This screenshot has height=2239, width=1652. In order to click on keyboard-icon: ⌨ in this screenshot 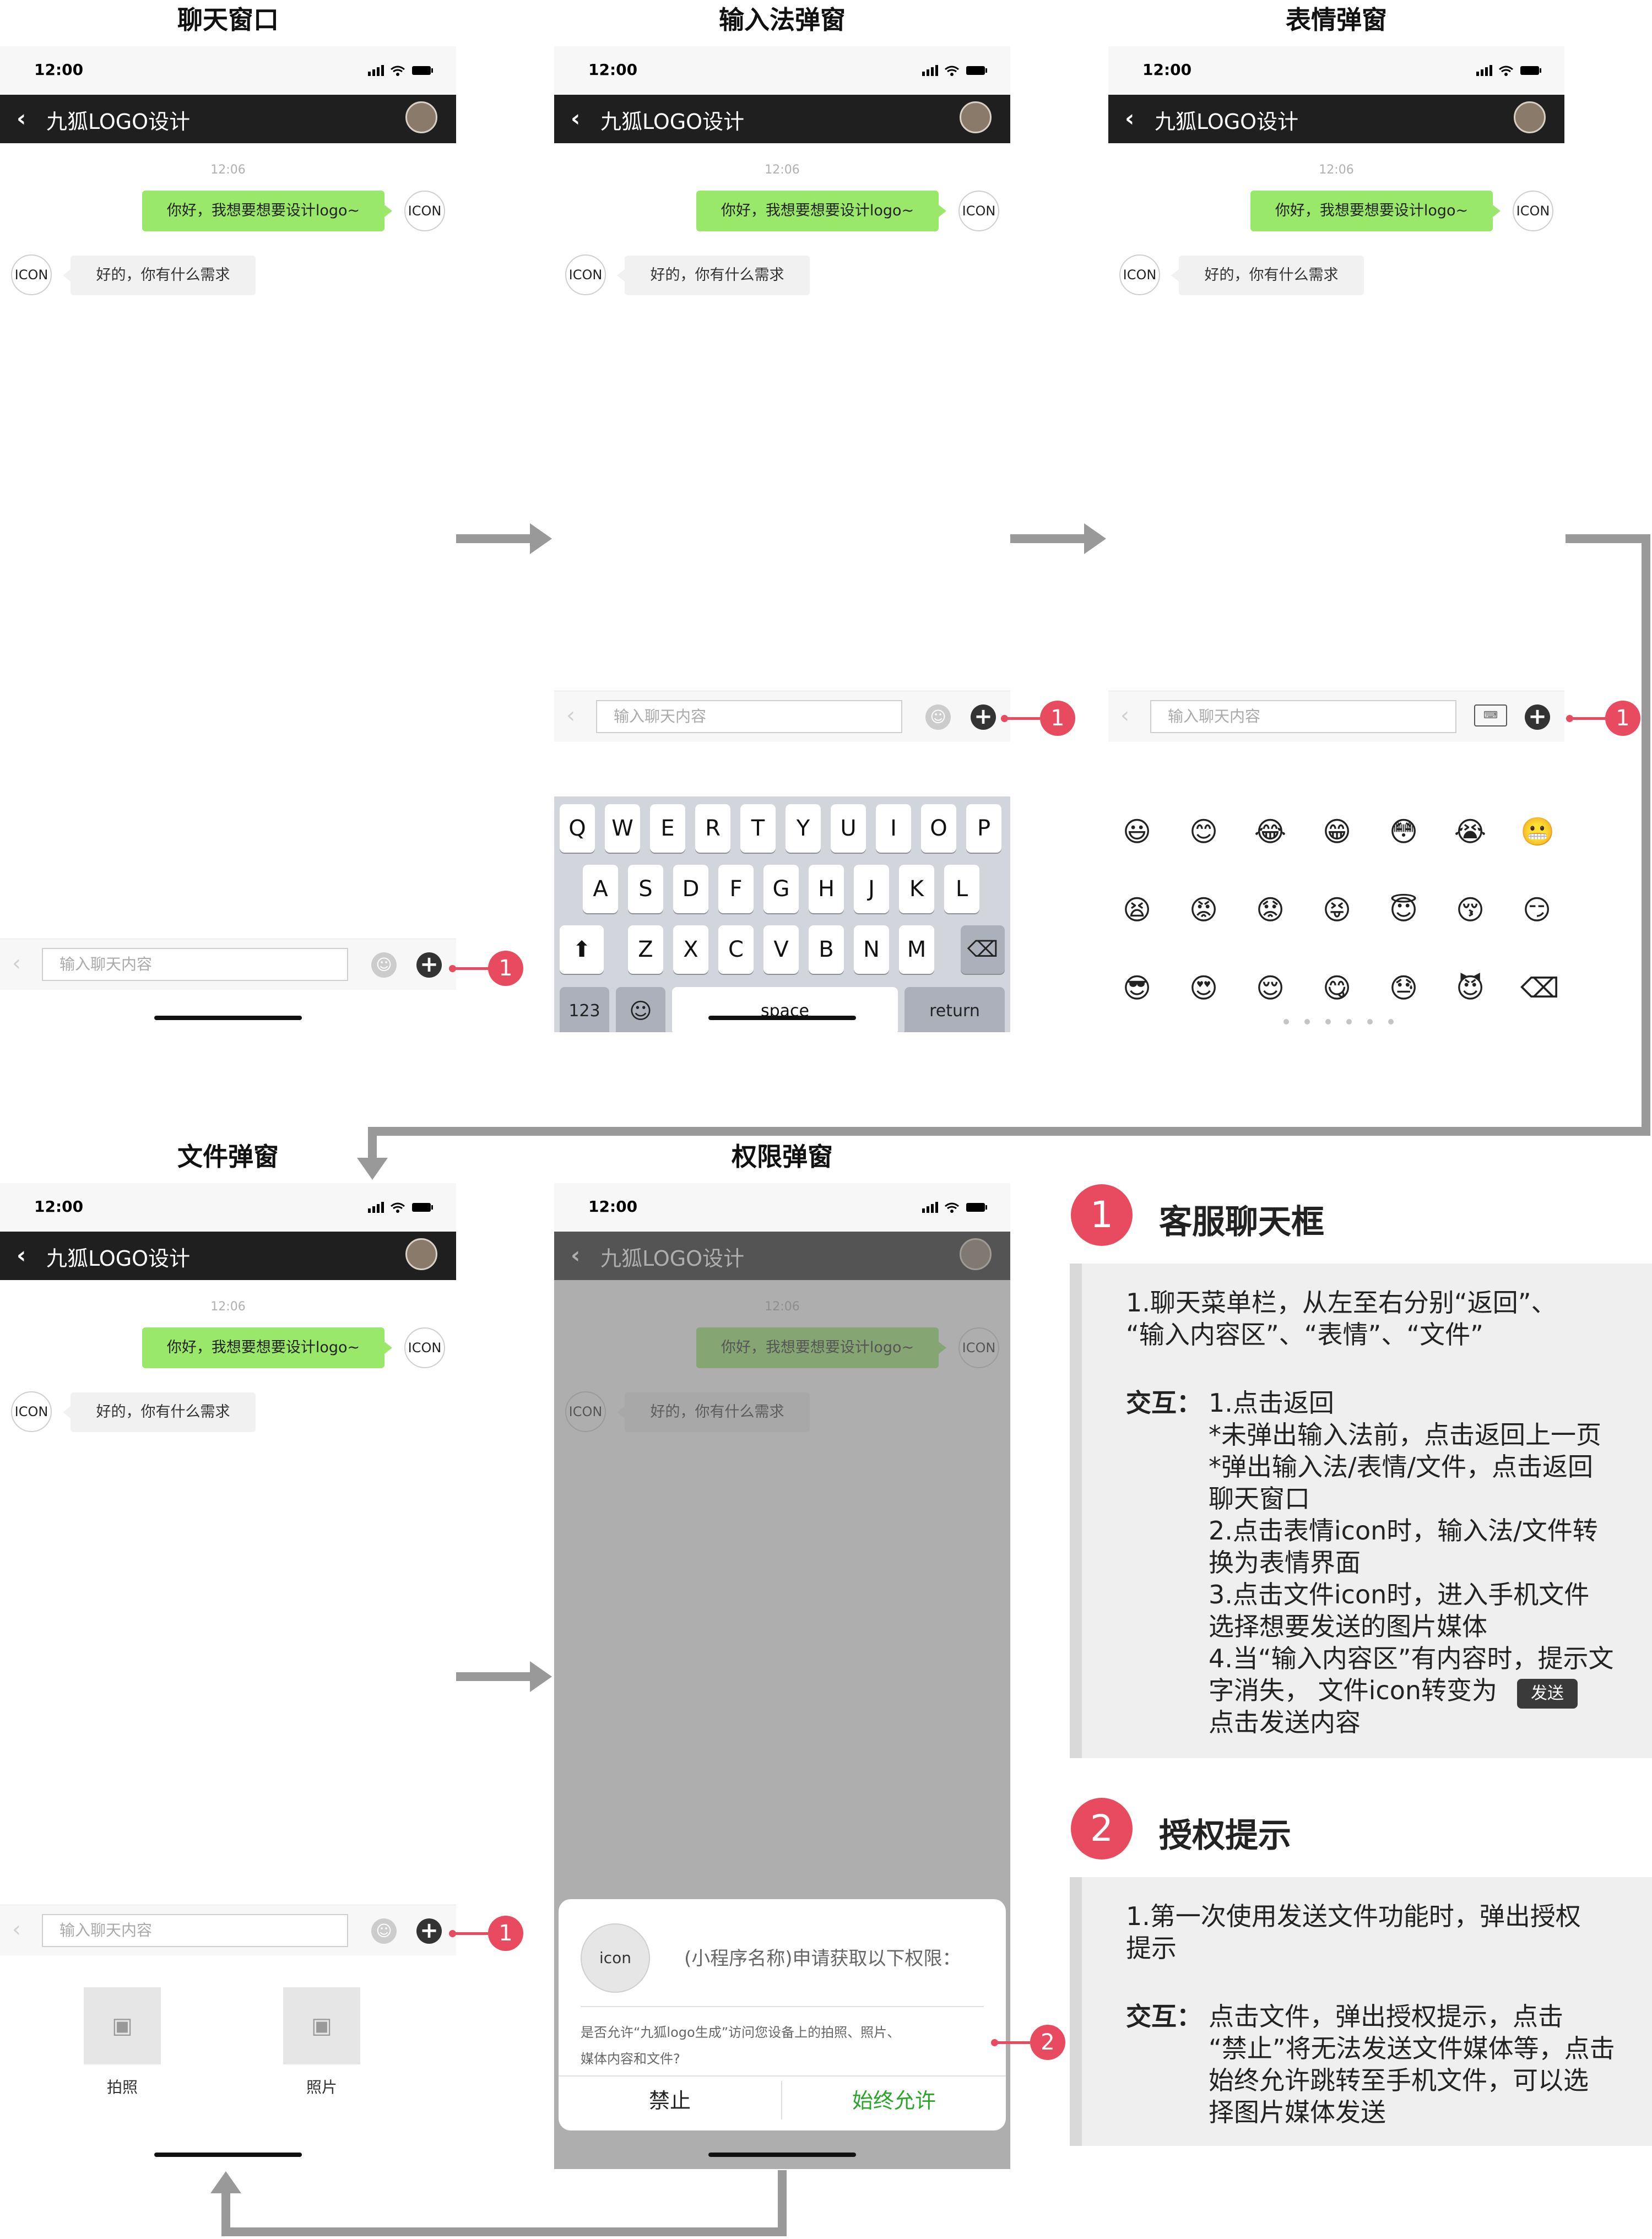, I will do `click(1490, 715)`.